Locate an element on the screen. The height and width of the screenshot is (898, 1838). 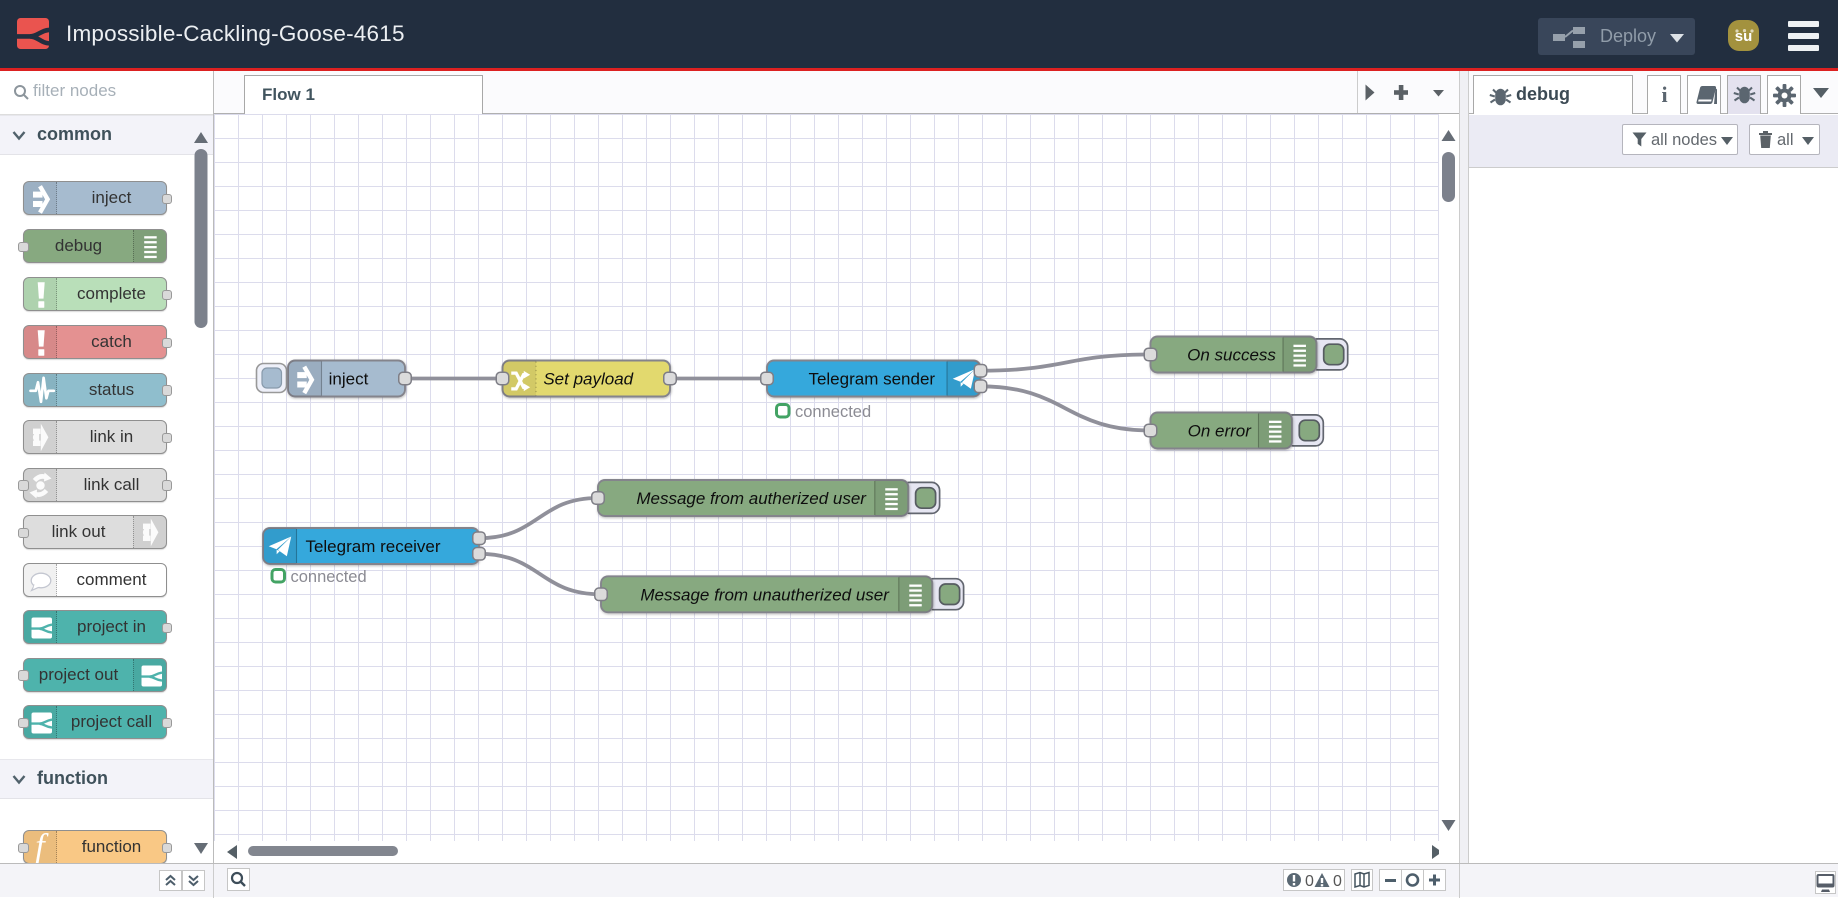
svg-text: inject is located at coordinates (349, 379).